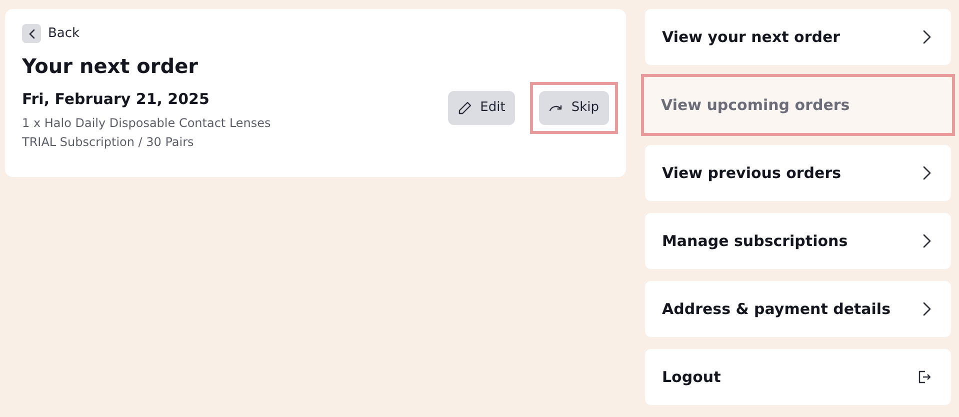  What do you see at coordinates (798, 37) in the screenshot?
I see `menu-item: View your next order` at bounding box center [798, 37].